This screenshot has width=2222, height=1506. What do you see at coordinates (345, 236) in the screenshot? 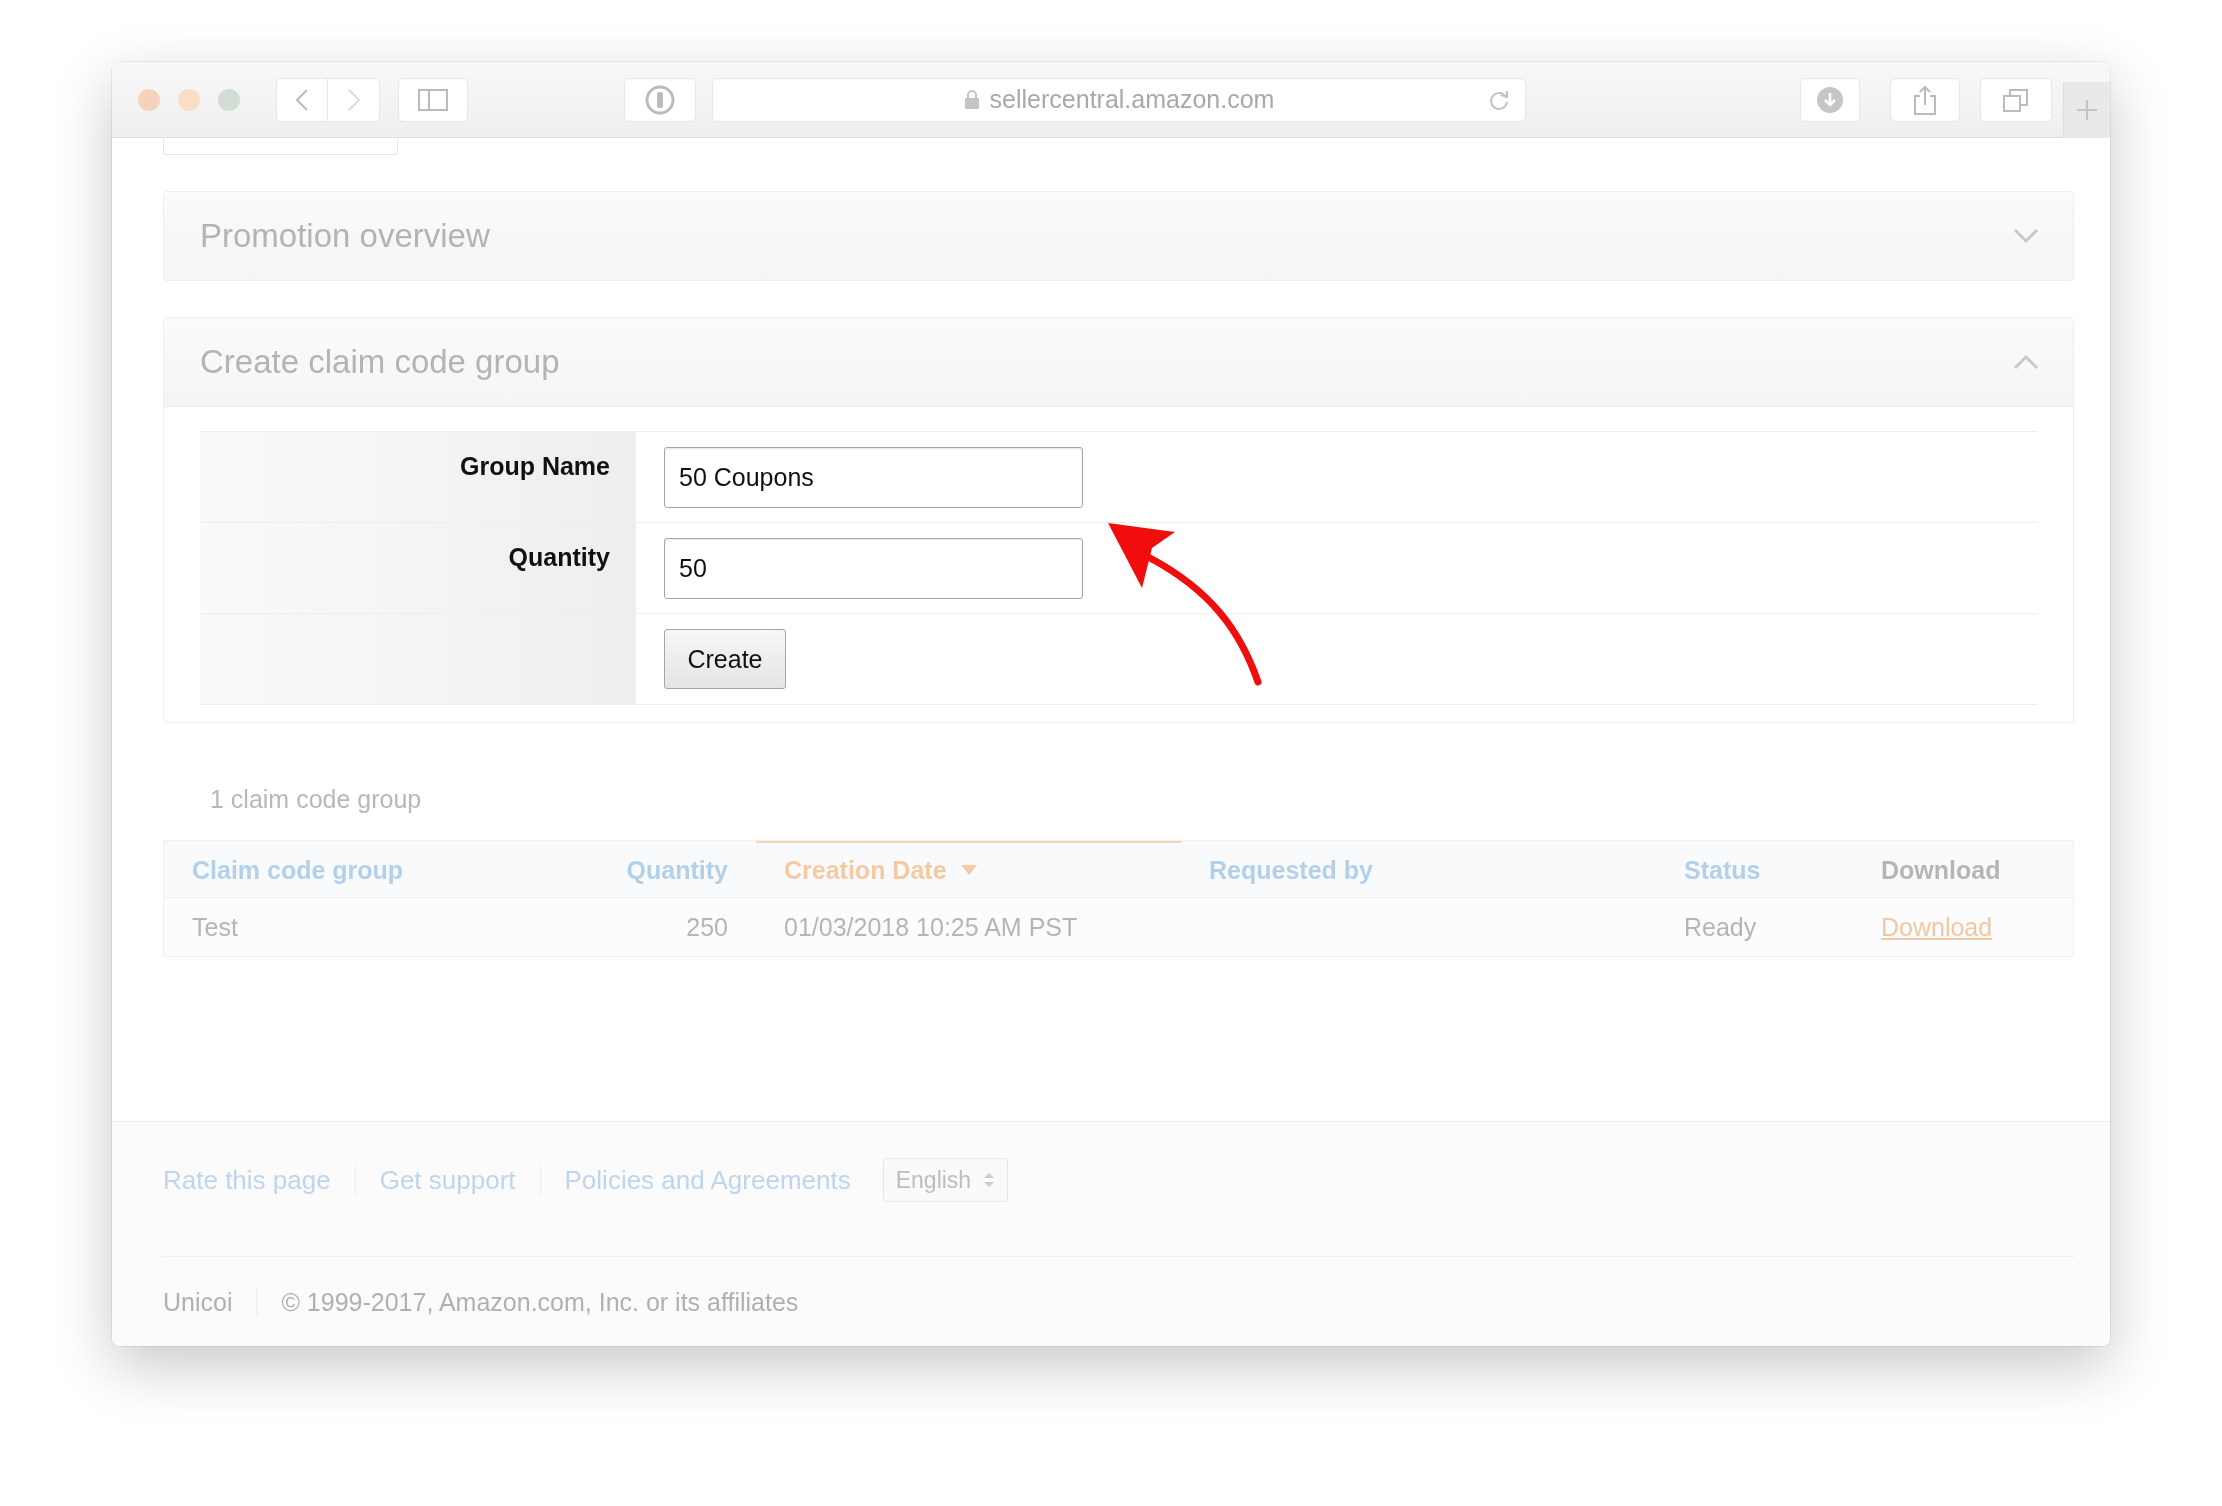
I see `panel-title: Promotion overview` at bounding box center [345, 236].